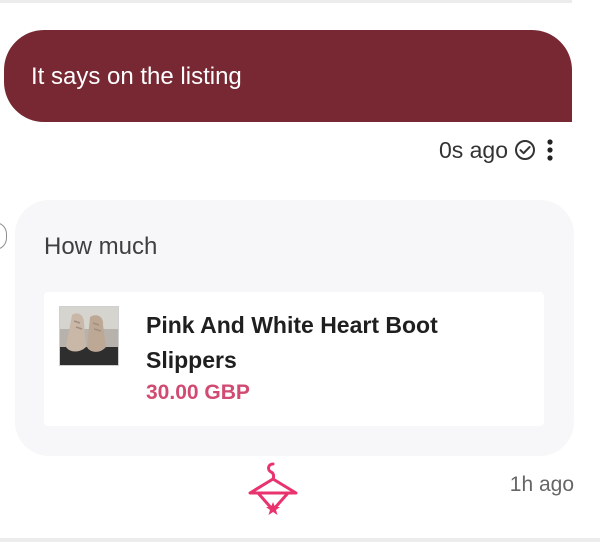 This screenshot has width=600, height=542. I want to click on product-thumbnail, so click(89, 336).